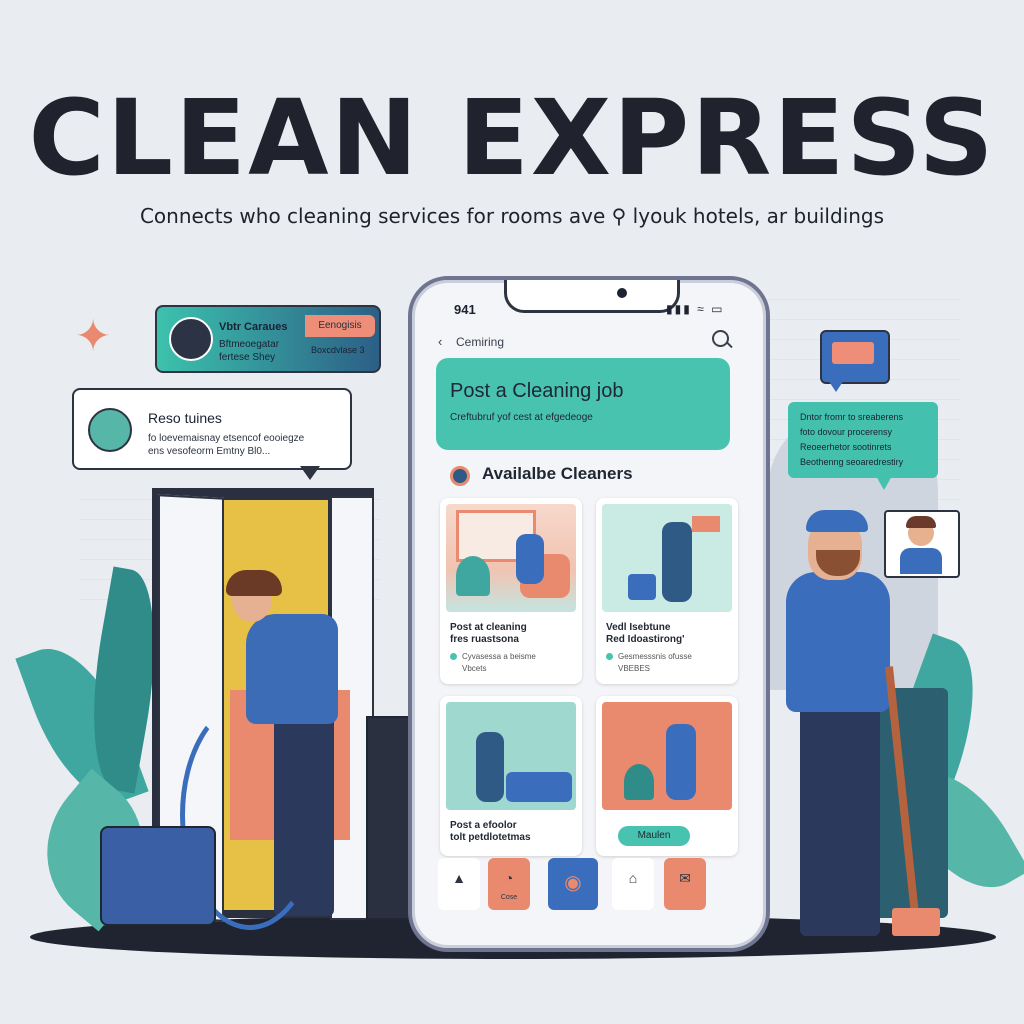 The width and height of the screenshot is (1024, 1024). What do you see at coordinates (638, 627) in the screenshot?
I see `card-title: Vedl Isebtune` at bounding box center [638, 627].